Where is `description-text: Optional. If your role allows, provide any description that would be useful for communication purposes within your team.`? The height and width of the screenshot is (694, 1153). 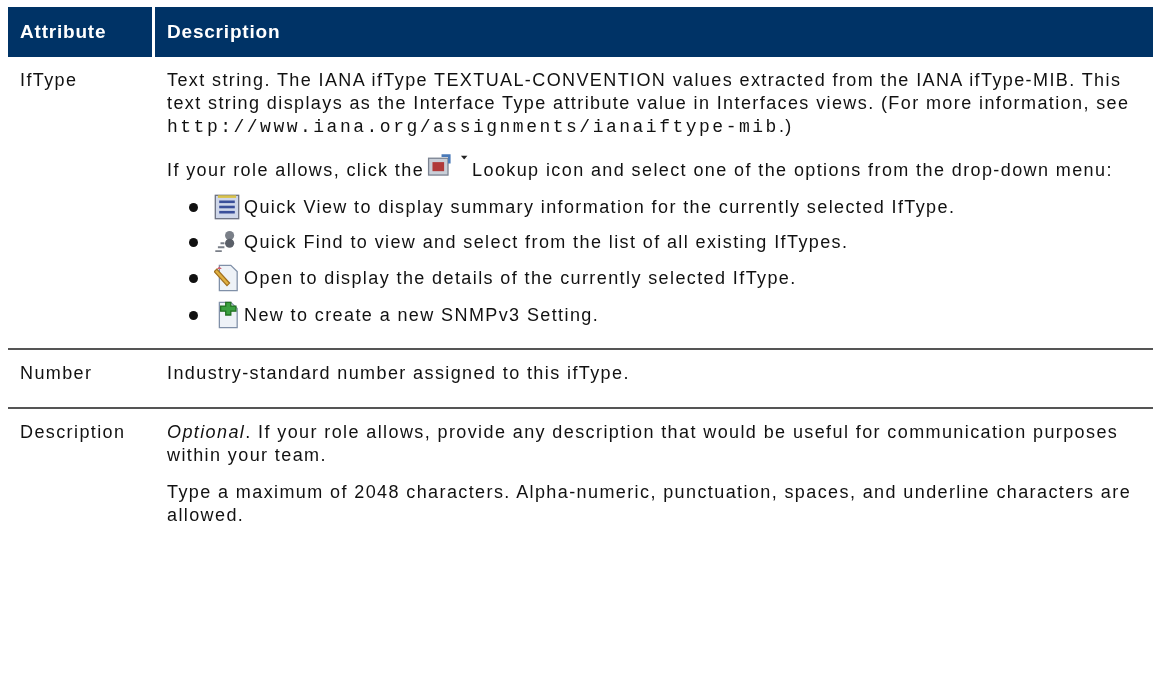
description-text: Optional. If your role allows, provide any description that would be useful for communication purposes within your team. is located at coordinates (643, 444).